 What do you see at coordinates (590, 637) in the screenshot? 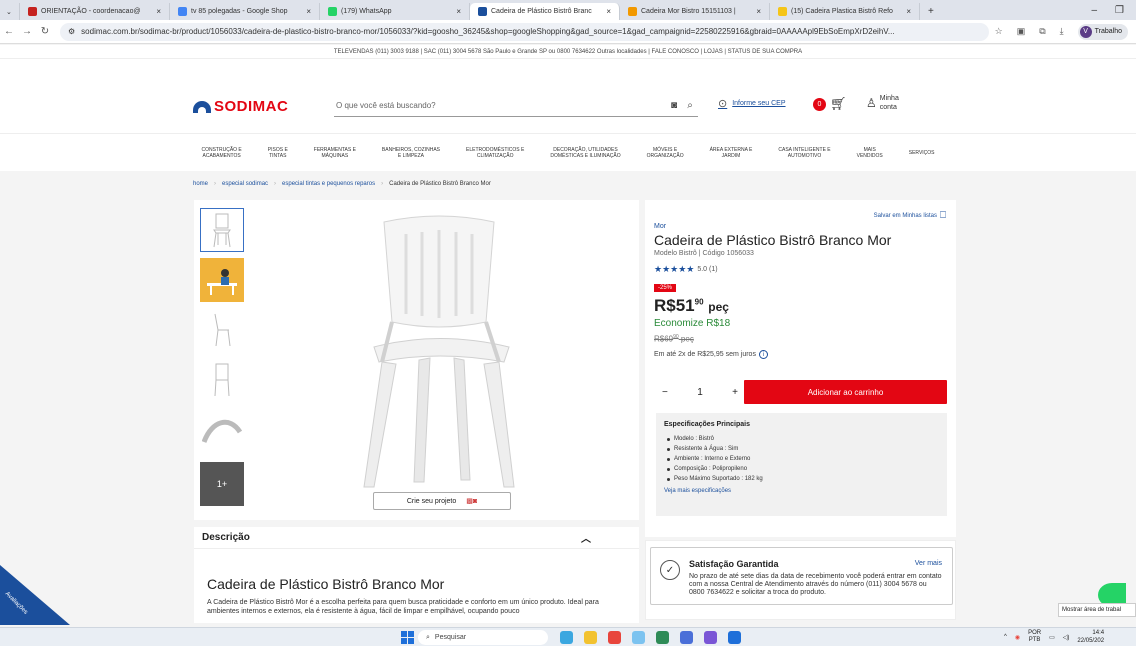
I see `file-explorer-icon` at bounding box center [590, 637].